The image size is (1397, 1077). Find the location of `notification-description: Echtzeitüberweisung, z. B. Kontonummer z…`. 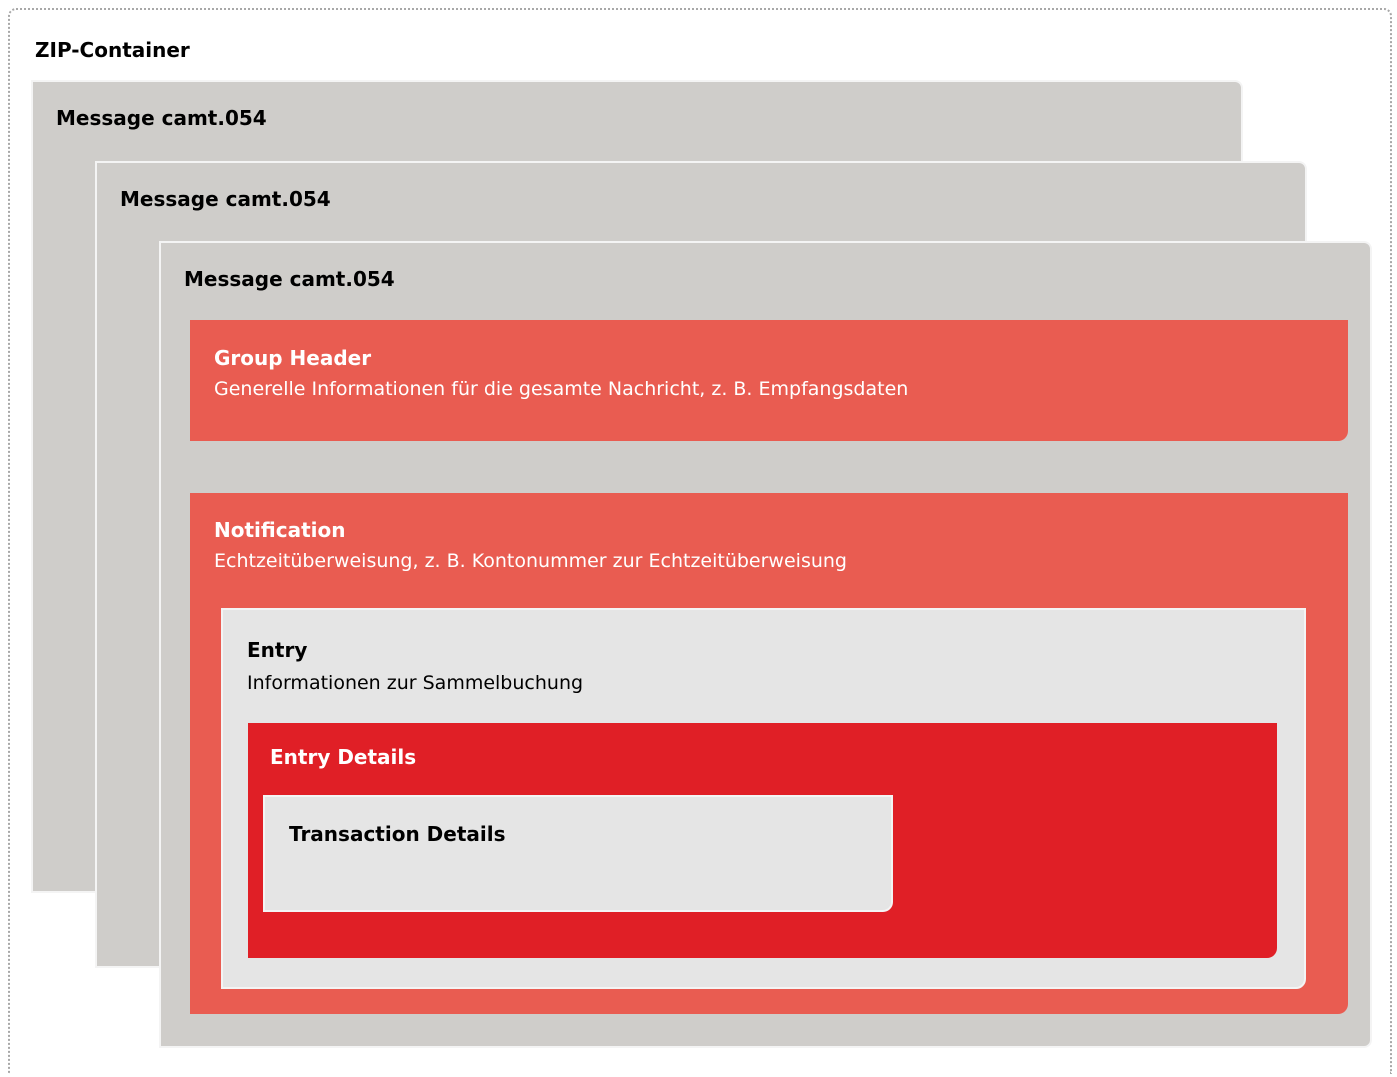

notification-description: Echtzeitüberweisung, z. B. Kontonummer z… is located at coordinates (530, 561).